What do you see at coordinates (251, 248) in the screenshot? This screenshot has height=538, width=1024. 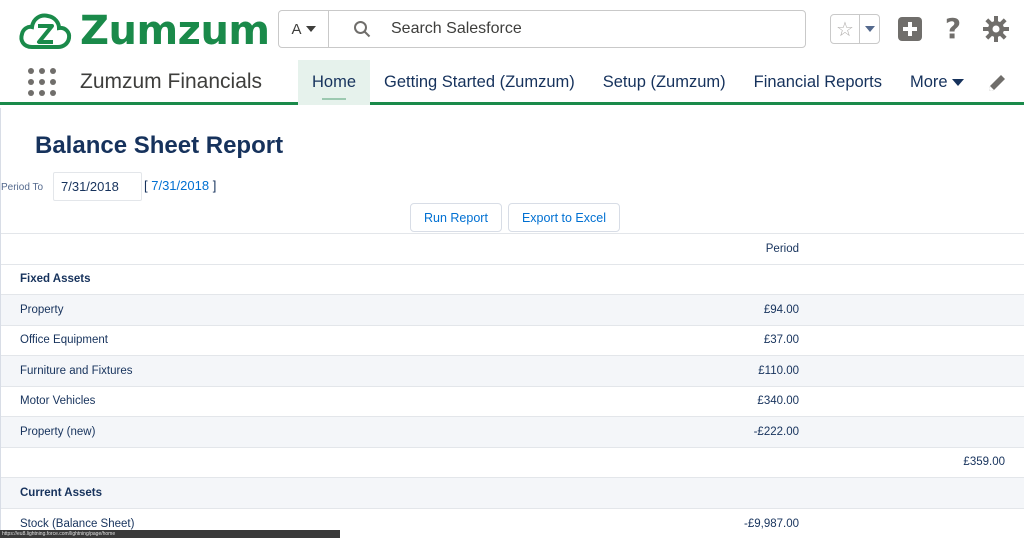 I see `column-header-label` at bounding box center [251, 248].